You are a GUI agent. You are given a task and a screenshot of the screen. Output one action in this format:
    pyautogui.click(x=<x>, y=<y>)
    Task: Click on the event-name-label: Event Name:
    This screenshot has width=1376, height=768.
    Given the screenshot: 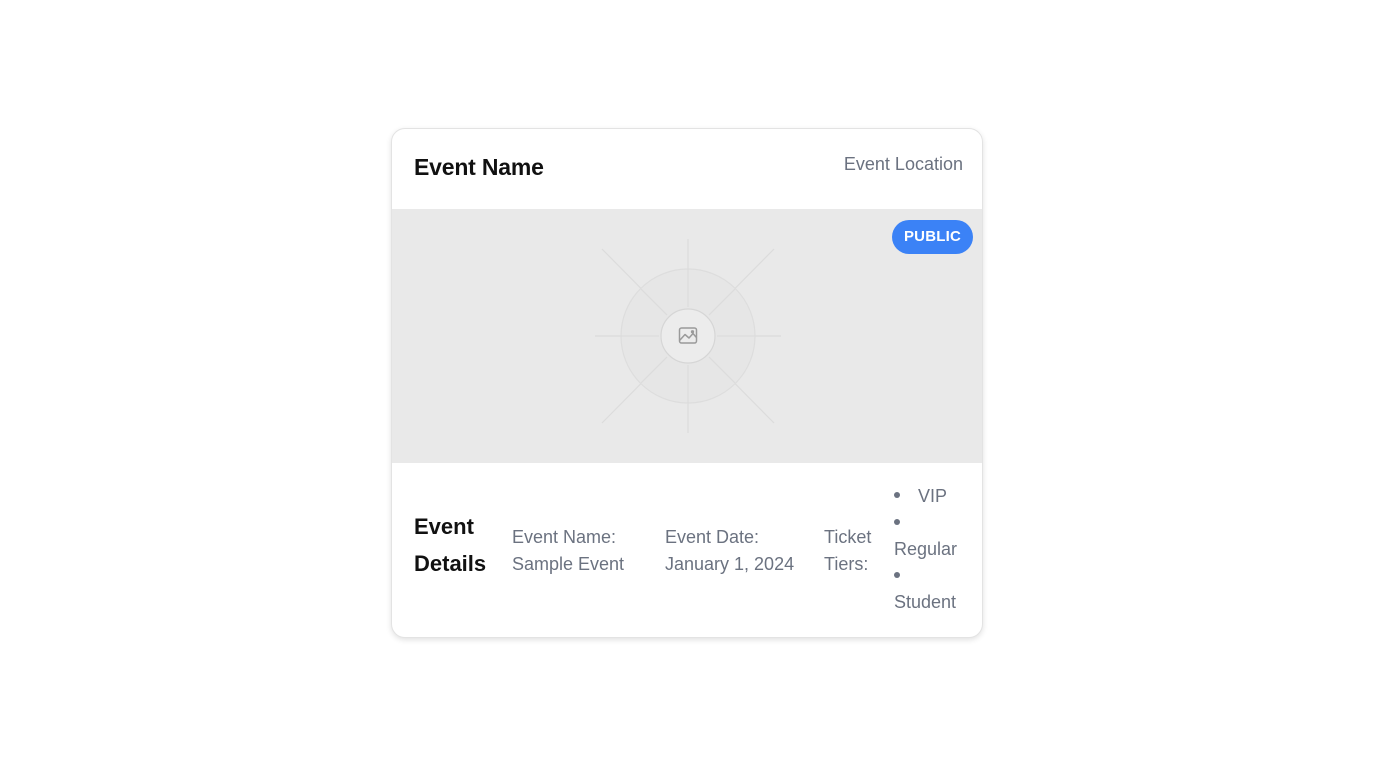 What is the action you would take?
    pyautogui.click(x=564, y=537)
    